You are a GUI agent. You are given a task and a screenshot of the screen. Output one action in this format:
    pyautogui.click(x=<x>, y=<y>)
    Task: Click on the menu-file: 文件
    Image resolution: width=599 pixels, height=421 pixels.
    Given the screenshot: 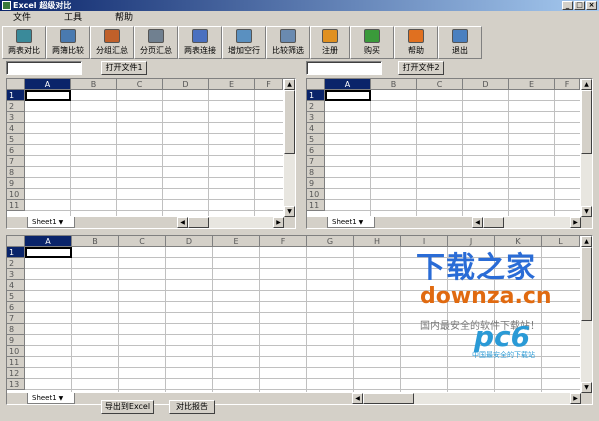 What is the action you would take?
    pyautogui.click(x=22, y=18)
    